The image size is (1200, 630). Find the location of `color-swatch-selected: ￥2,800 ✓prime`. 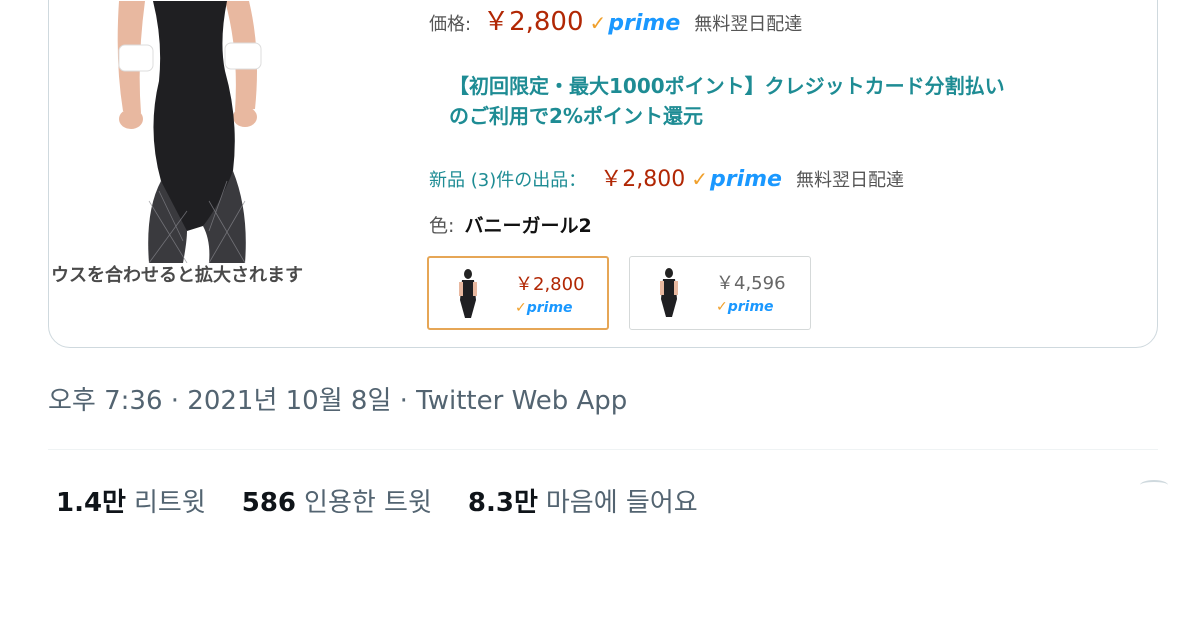

color-swatch-selected: ￥2,800 ✓prime is located at coordinates (518, 293).